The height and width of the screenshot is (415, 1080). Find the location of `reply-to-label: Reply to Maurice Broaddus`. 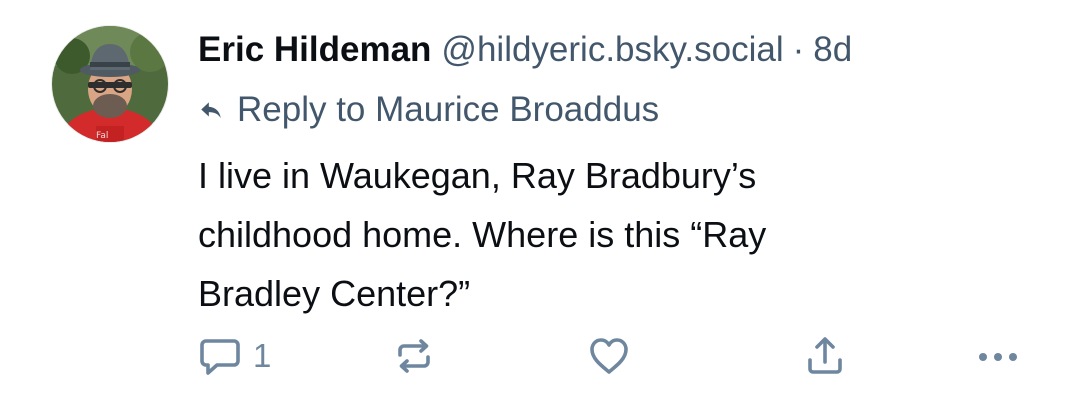

reply-to-label: Reply to Maurice Broaddus is located at coordinates (448, 109).